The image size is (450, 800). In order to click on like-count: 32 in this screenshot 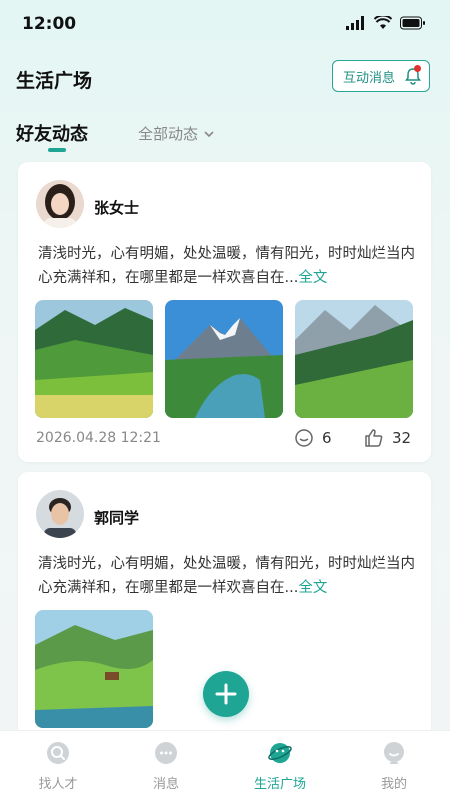, I will do `click(387, 438)`.